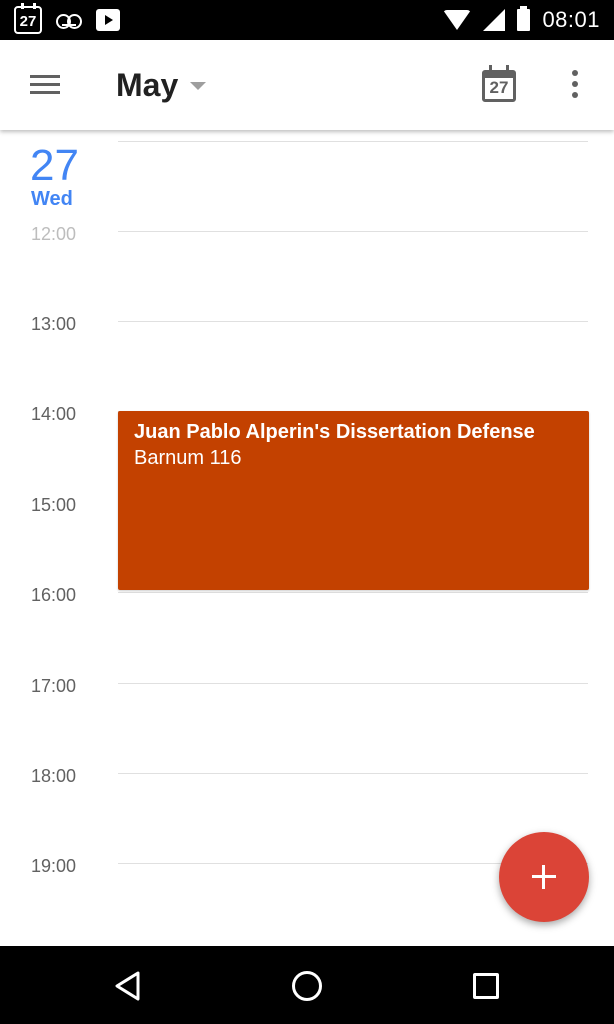 This screenshot has height=1024, width=614. What do you see at coordinates (28, 21) in the screenshot?
I see `calendar-notification-day: 27` at bounding box center [28, 21].